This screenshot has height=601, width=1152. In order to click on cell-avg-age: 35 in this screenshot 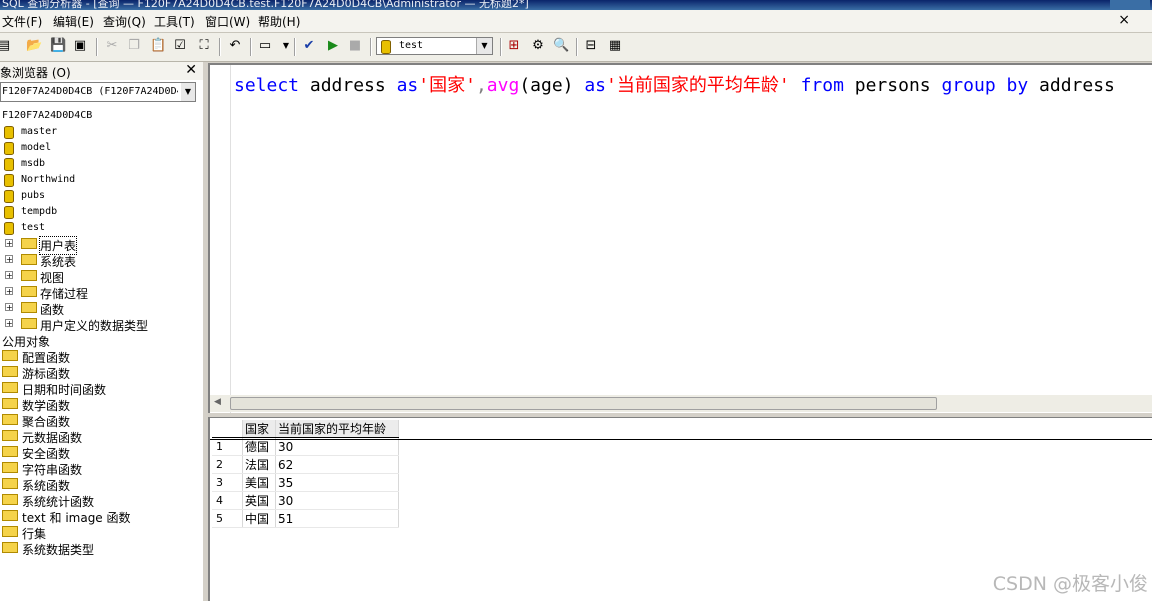, I will do `click(337, 482)`.